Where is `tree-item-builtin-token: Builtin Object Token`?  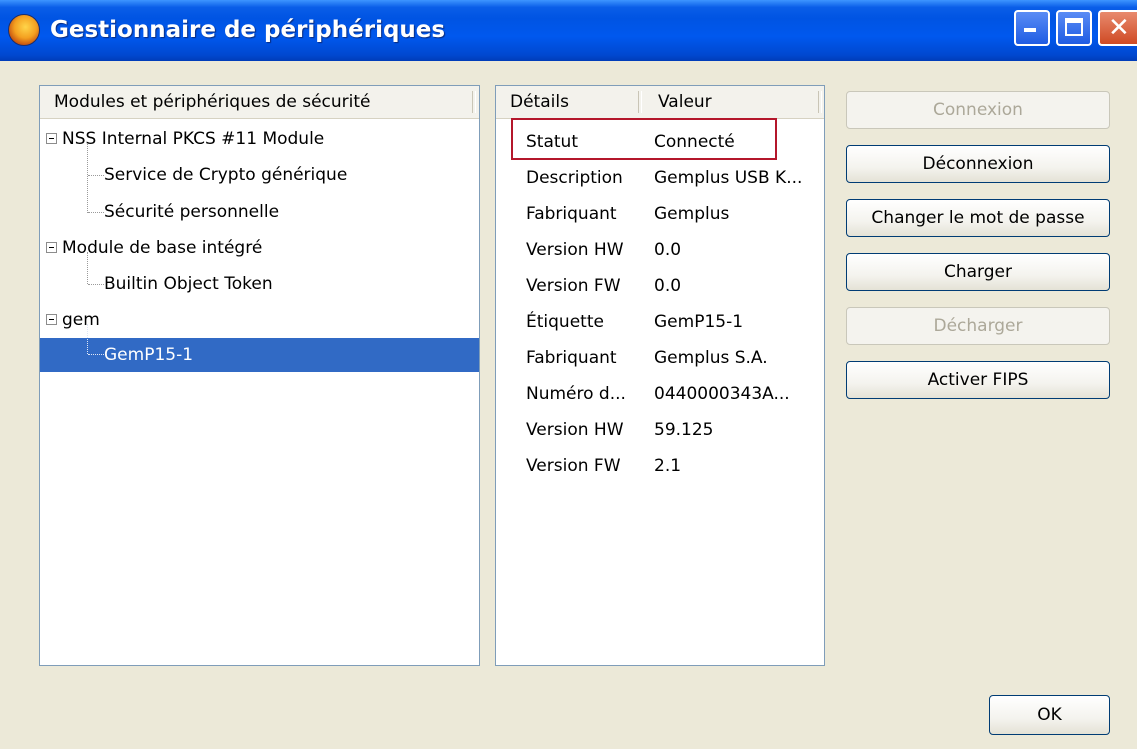
tree-item-builtin-token: Builtin Object Token is located at coordinates (188, 284).